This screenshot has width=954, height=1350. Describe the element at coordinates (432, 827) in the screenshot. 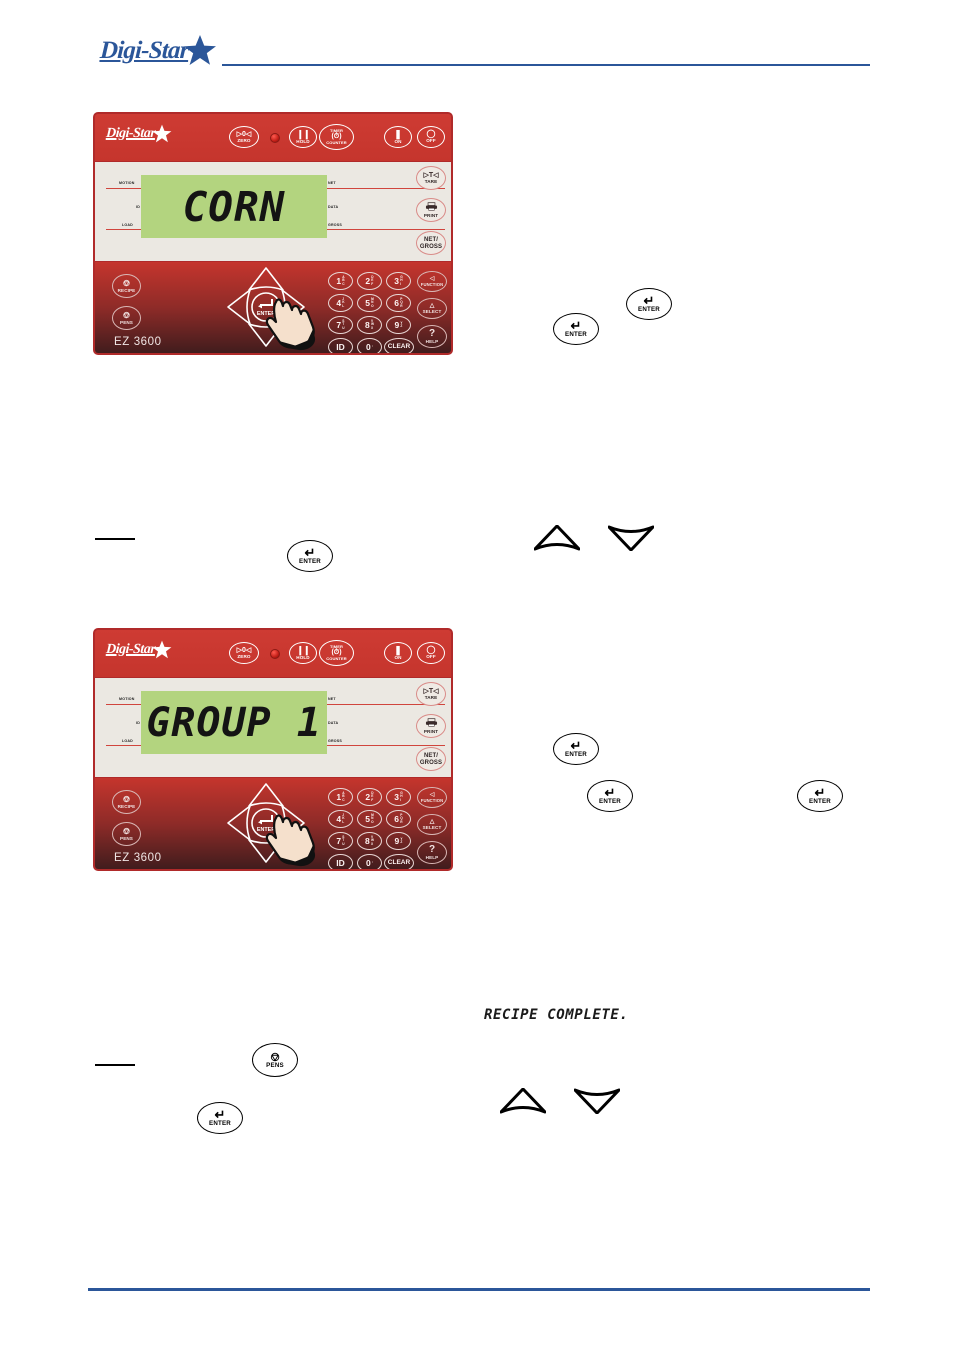

I see `select-label: SELECT` at that location.